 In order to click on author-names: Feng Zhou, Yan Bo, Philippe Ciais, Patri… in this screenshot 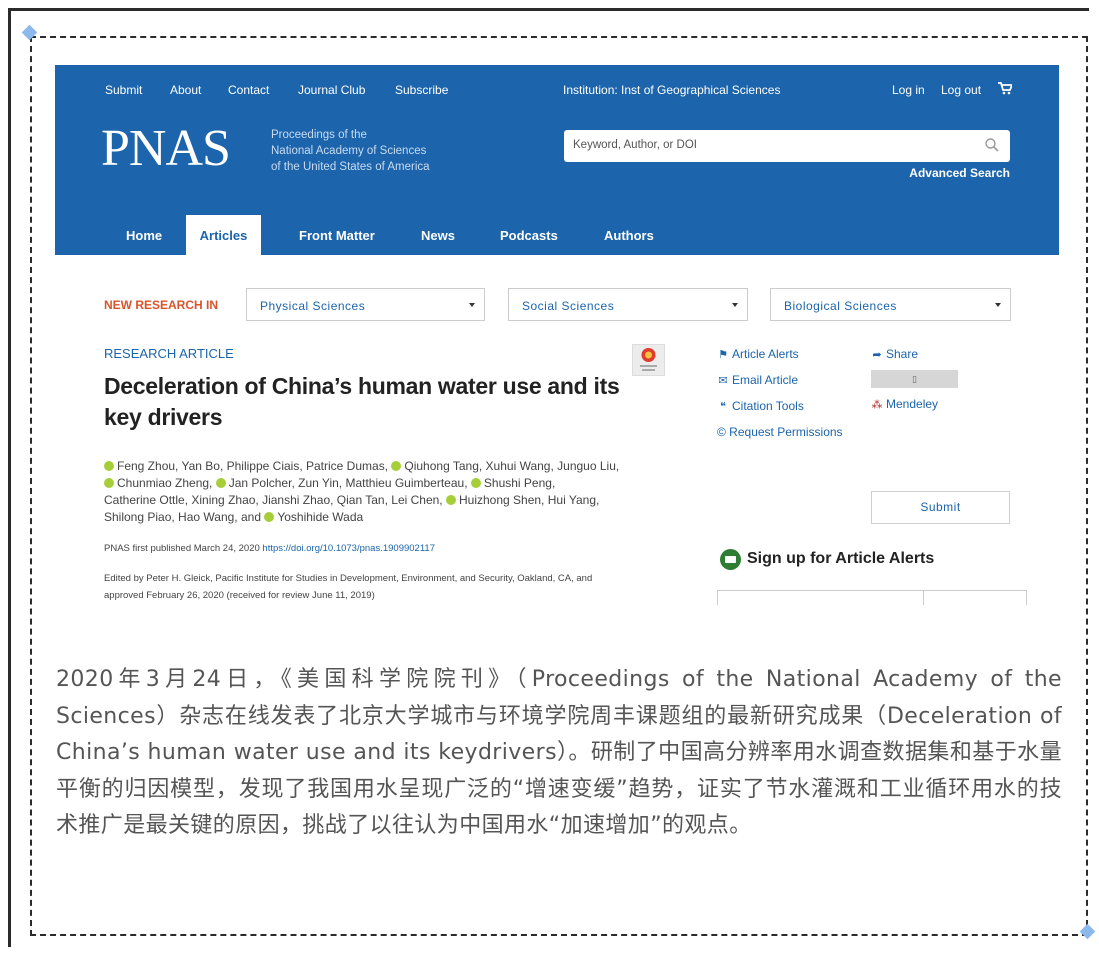, I will do `click(253, 466)`.